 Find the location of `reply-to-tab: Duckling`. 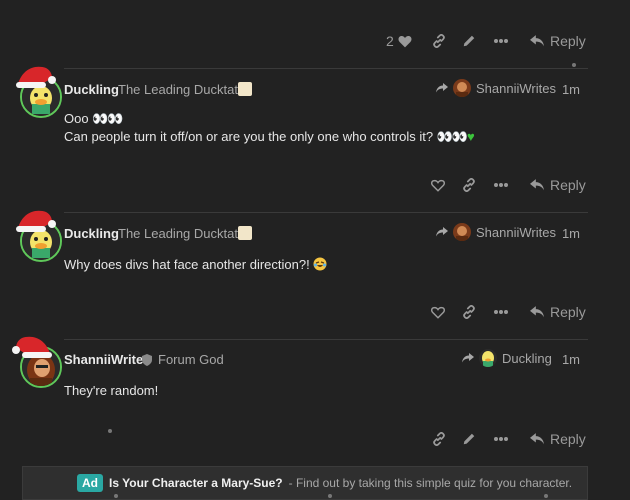

reply-to-tab: Duckling is located at coordinates (507, 358).